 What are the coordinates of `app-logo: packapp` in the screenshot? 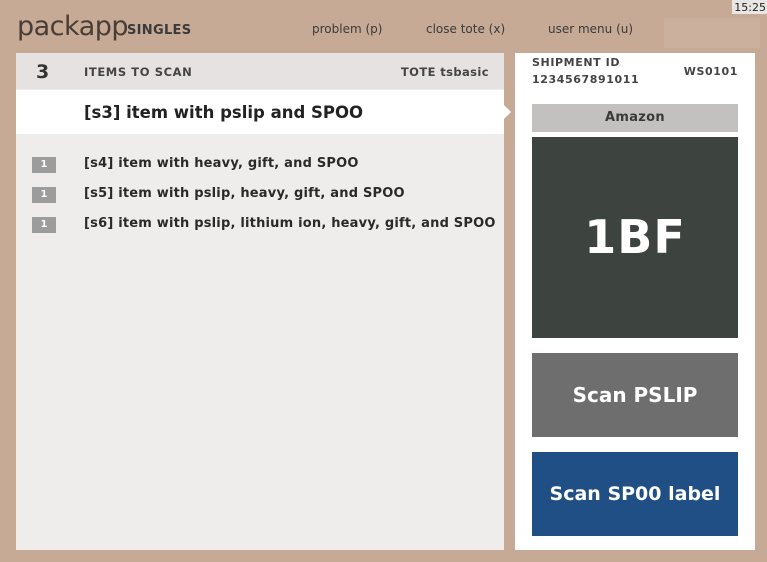 It's located at (73, 26).